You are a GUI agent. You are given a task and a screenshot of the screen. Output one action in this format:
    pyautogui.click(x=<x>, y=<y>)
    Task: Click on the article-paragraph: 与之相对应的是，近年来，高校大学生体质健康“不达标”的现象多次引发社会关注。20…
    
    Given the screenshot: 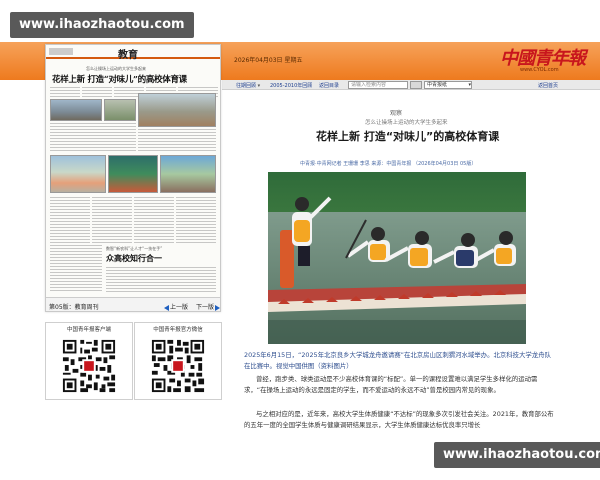 What is the action you would take?
    pyautogui.click(x=399, y=419)
    